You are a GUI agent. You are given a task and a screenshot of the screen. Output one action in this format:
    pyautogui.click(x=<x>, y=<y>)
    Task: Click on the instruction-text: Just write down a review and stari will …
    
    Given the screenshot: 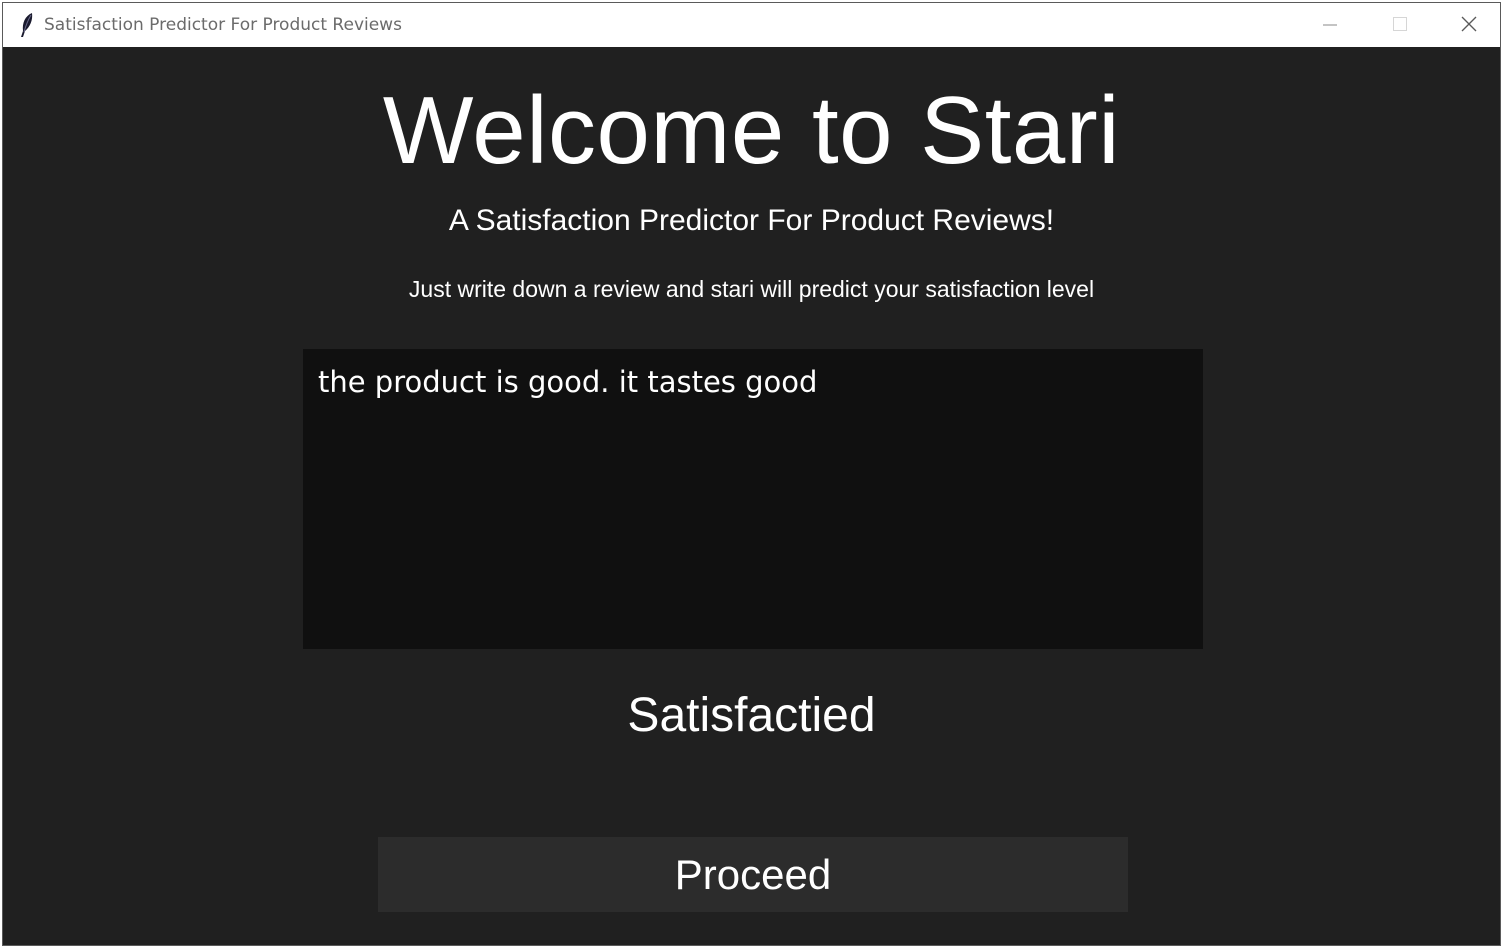 What is the action you would take?
    pyautogui.click(x=751, y=289)
    